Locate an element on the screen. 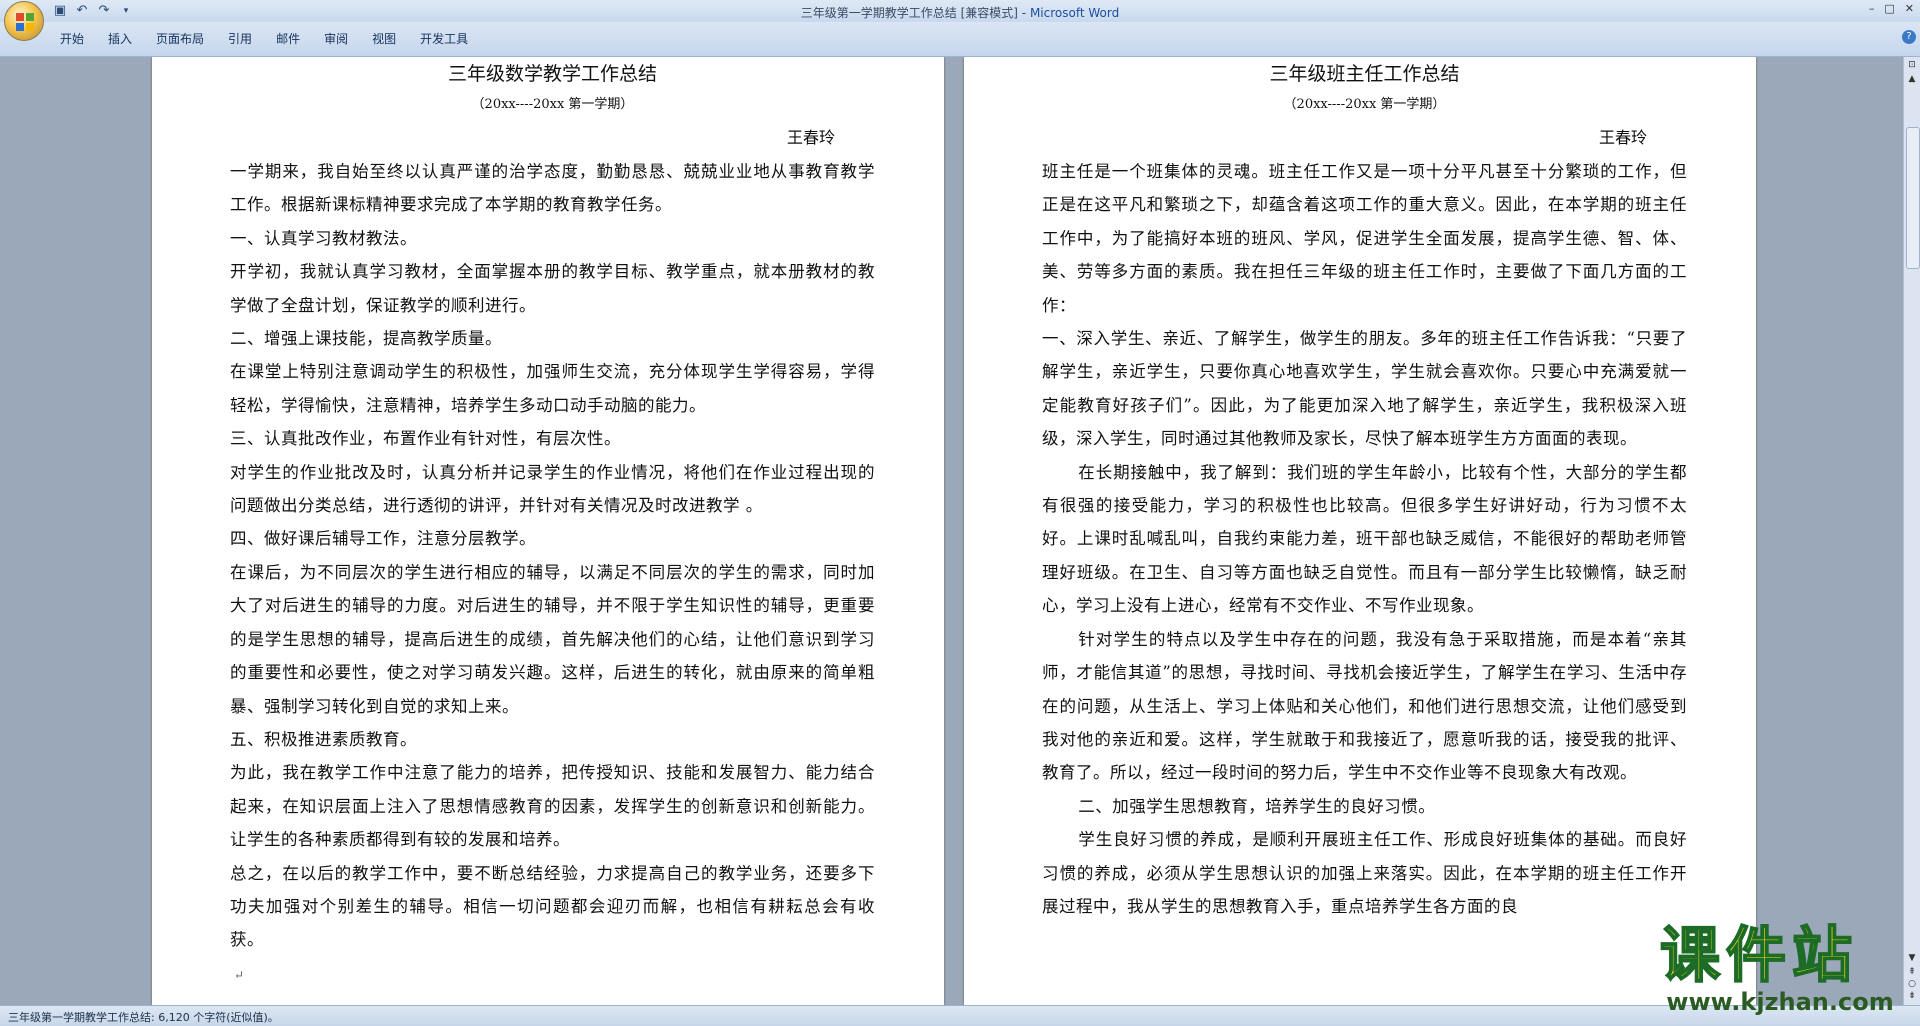  tab-references: 引用 is located at coordinates (248, 38).